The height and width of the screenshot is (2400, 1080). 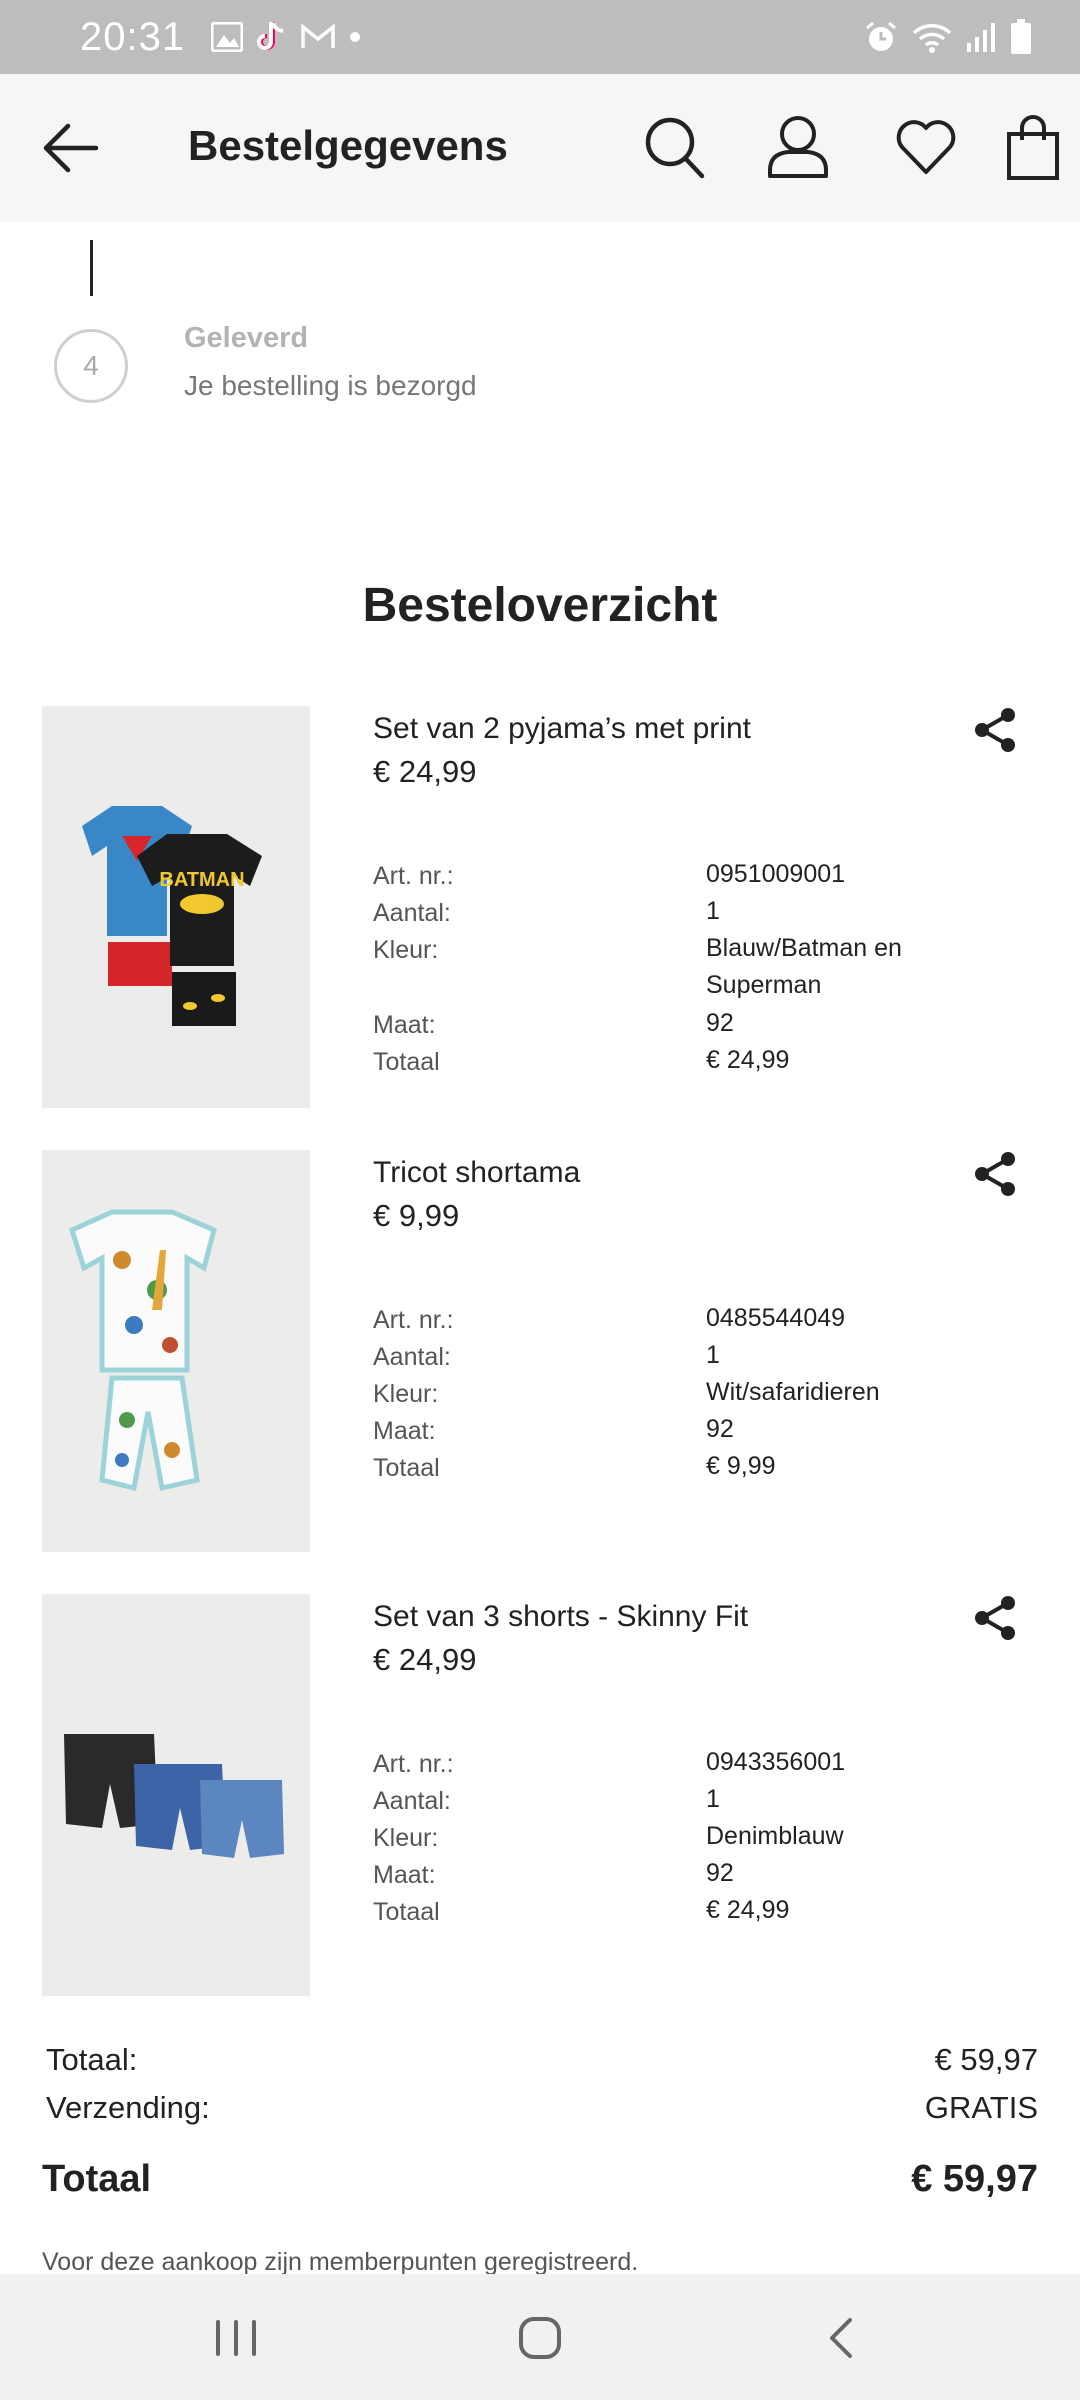 What do you see at coordinates (416, 1215) in the screenshot?
I see `item-price: € 9,99` at bounding box center [416, 1215].